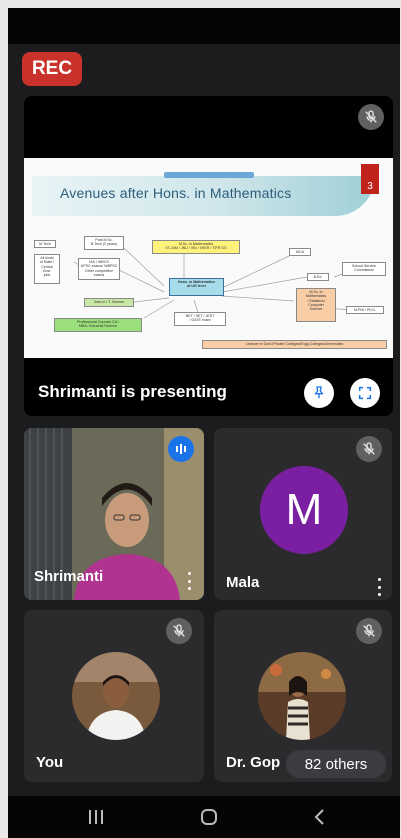 Image resolution: width=401 pixels, height=838 pixels. Describe the element at coordinates (47, 269) in the screenshot. I see `node-govt-jobs: All kinds of State / Central Govt. jobs` at that location.